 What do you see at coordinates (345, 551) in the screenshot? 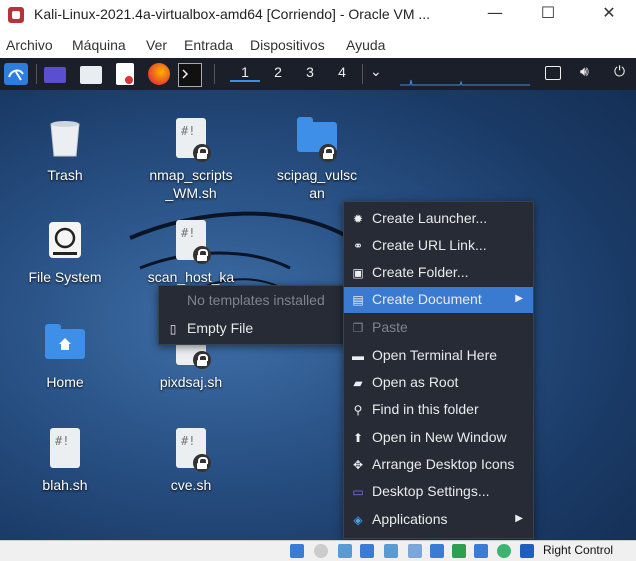
I see `audio-icon` at bounding box center [345, 551].